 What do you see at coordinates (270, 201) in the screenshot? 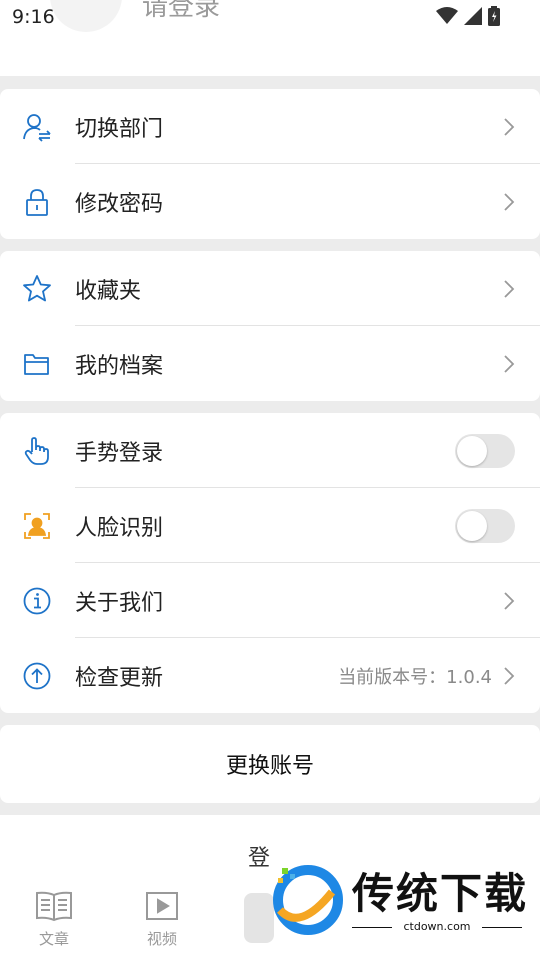
I see `menu-change-password: 修改密码` at bounding box center [270, 201].